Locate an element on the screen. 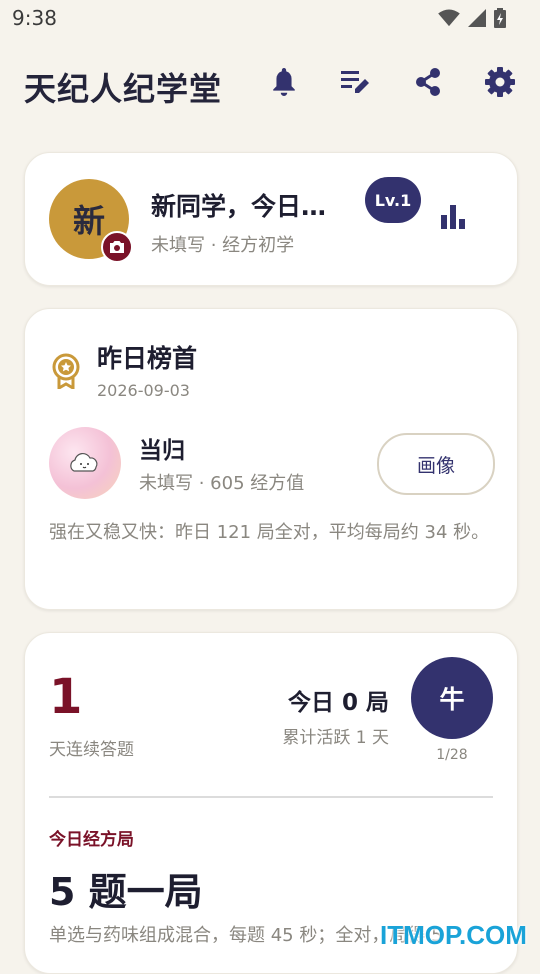 The width and height of the screenshot is (540, 974). share-button is located at coordinates (428, 82).